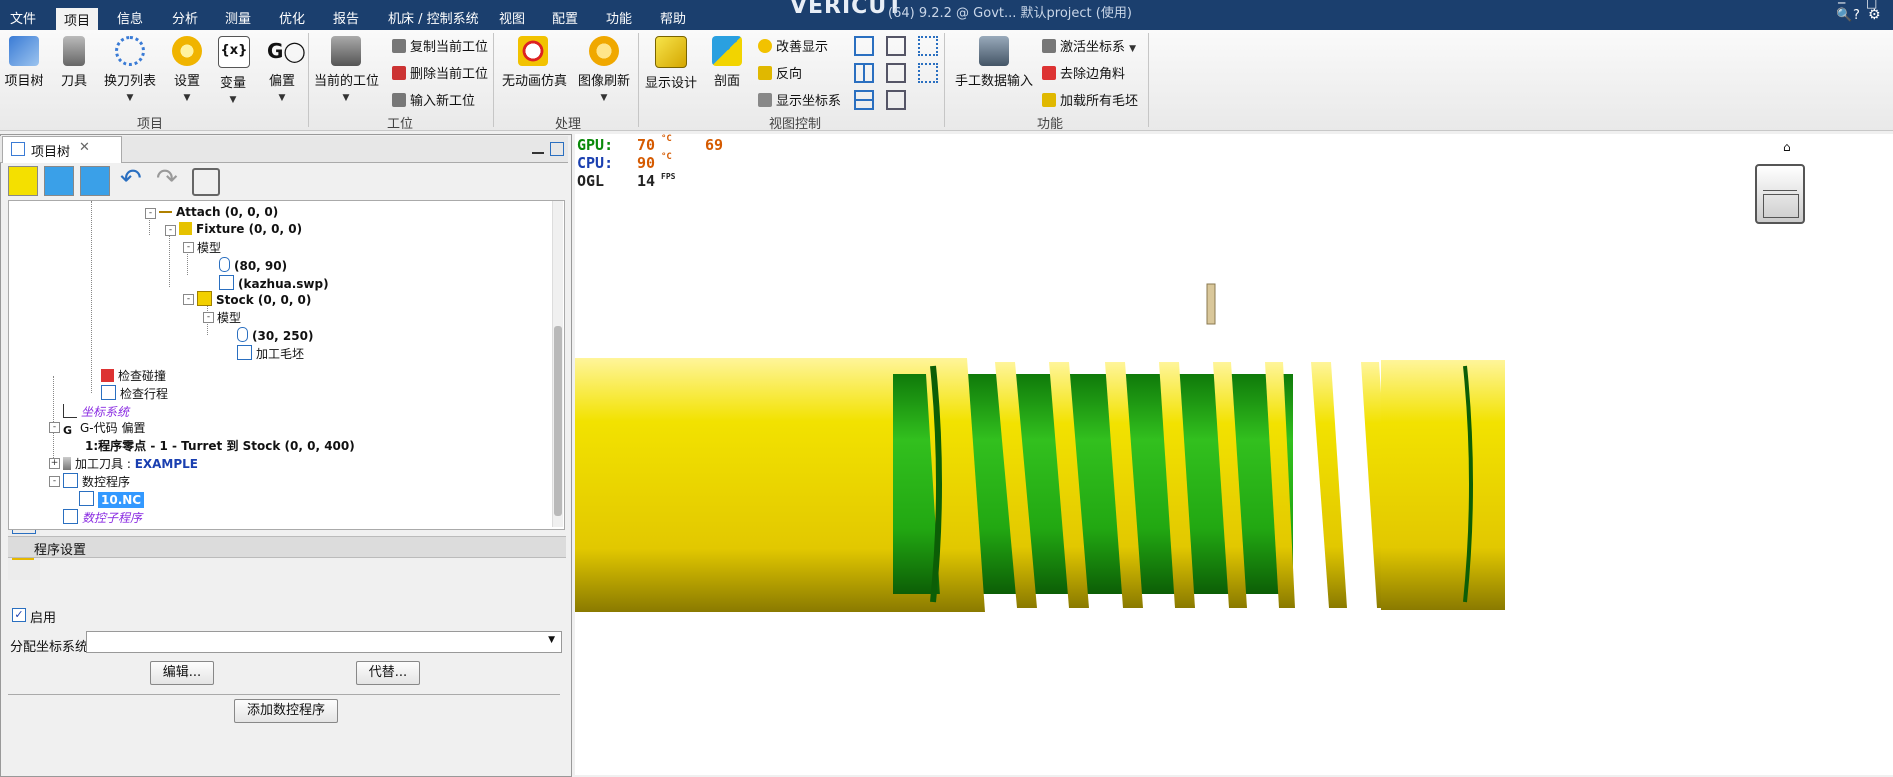 This screenshot has height=777, width=1893. I want to click on tree-node-nc-subroutines: 数控子程序, so click(102, 517).